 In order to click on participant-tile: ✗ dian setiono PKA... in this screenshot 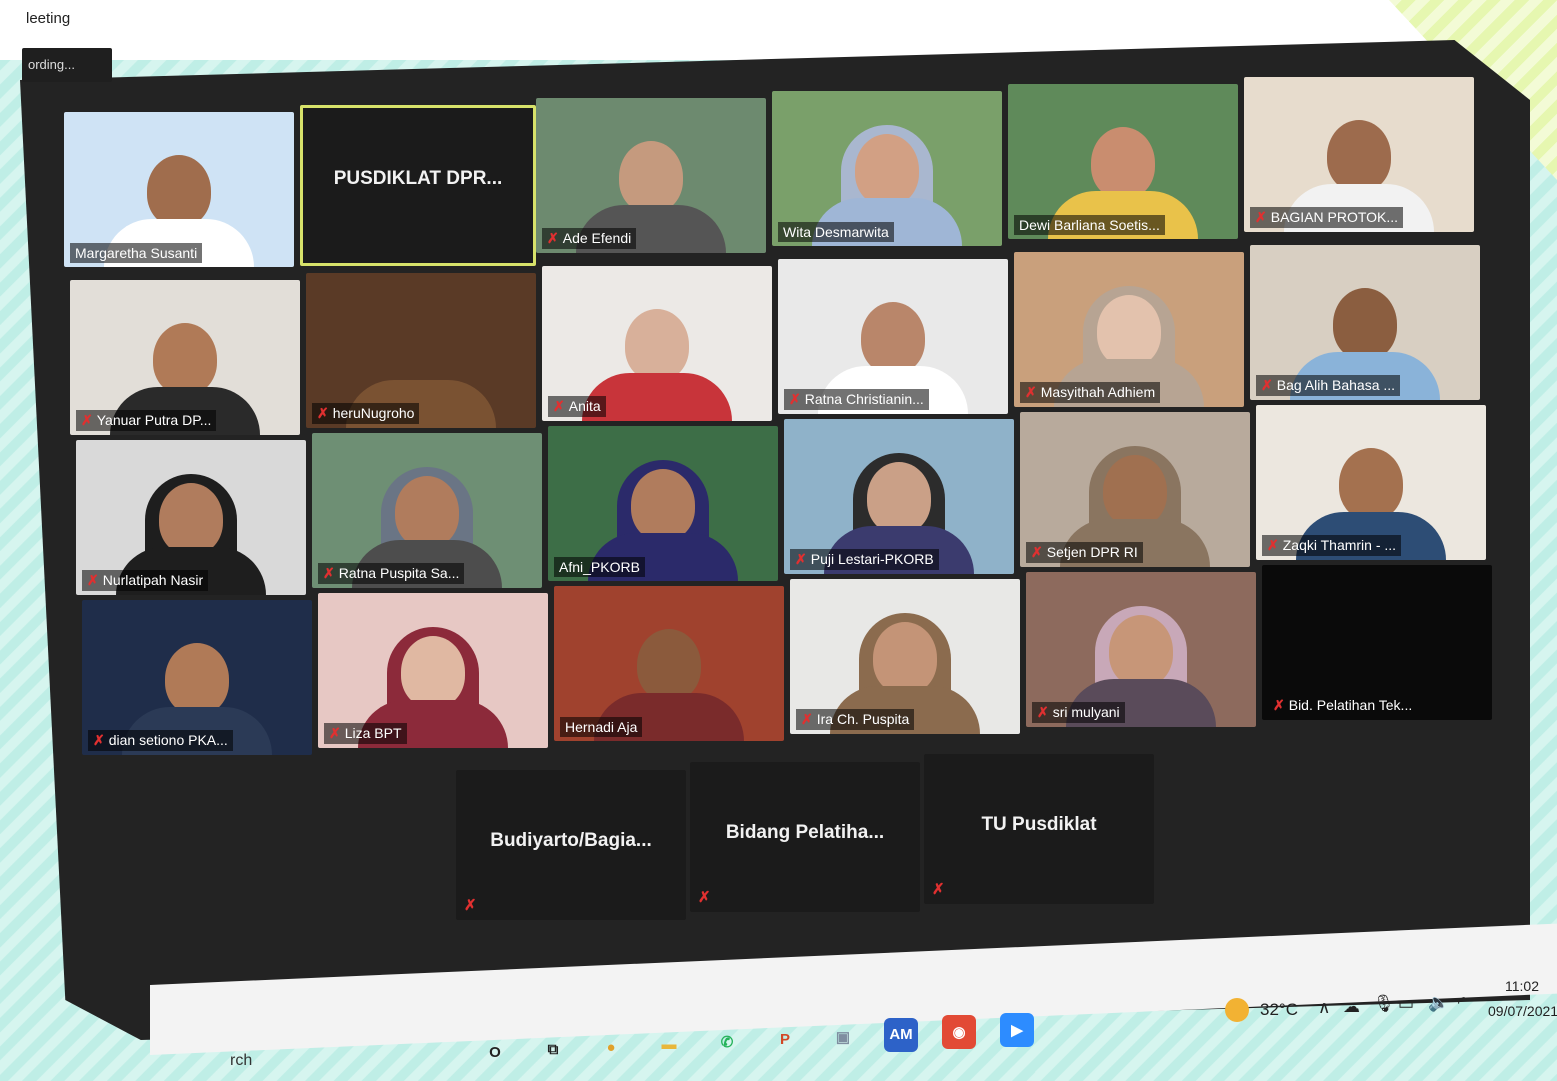, I will do `click(197, 677)`.